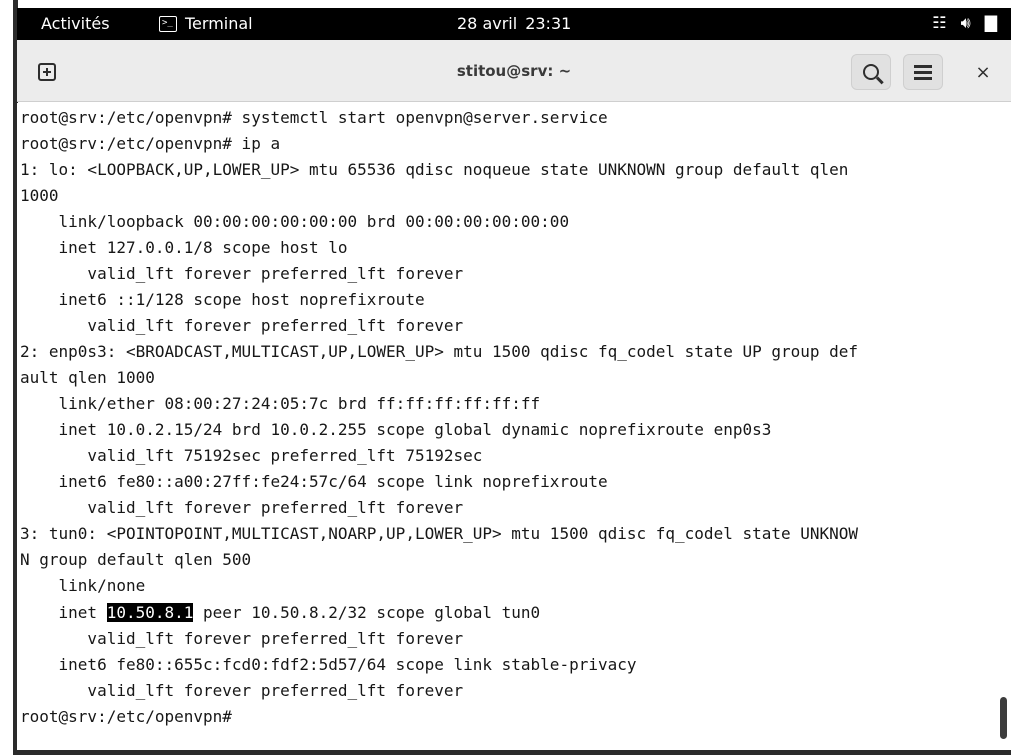  Describe the element at coordinates (150, 143) in the screenshot. I see `terminal-line: root@srv:/etc/openvpn# ip a` at that location.